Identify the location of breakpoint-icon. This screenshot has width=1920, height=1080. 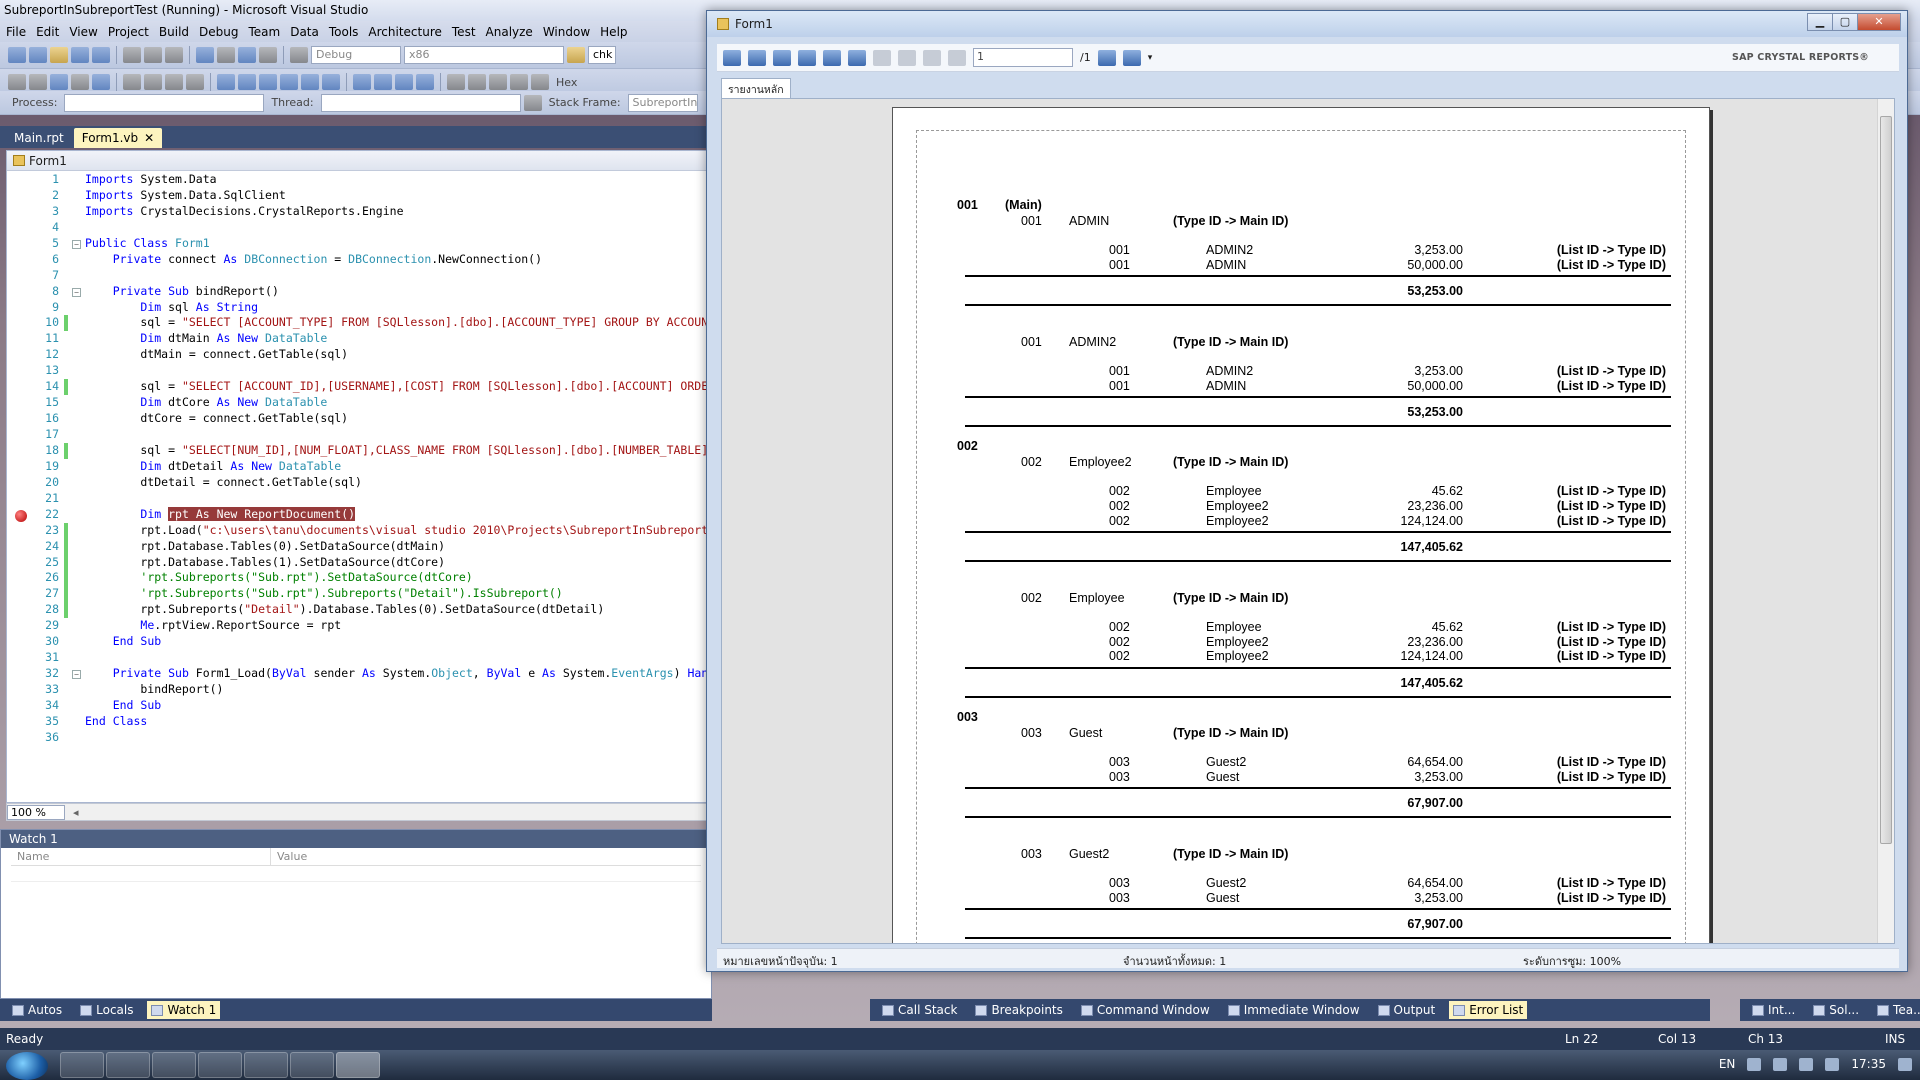
(21, 515).